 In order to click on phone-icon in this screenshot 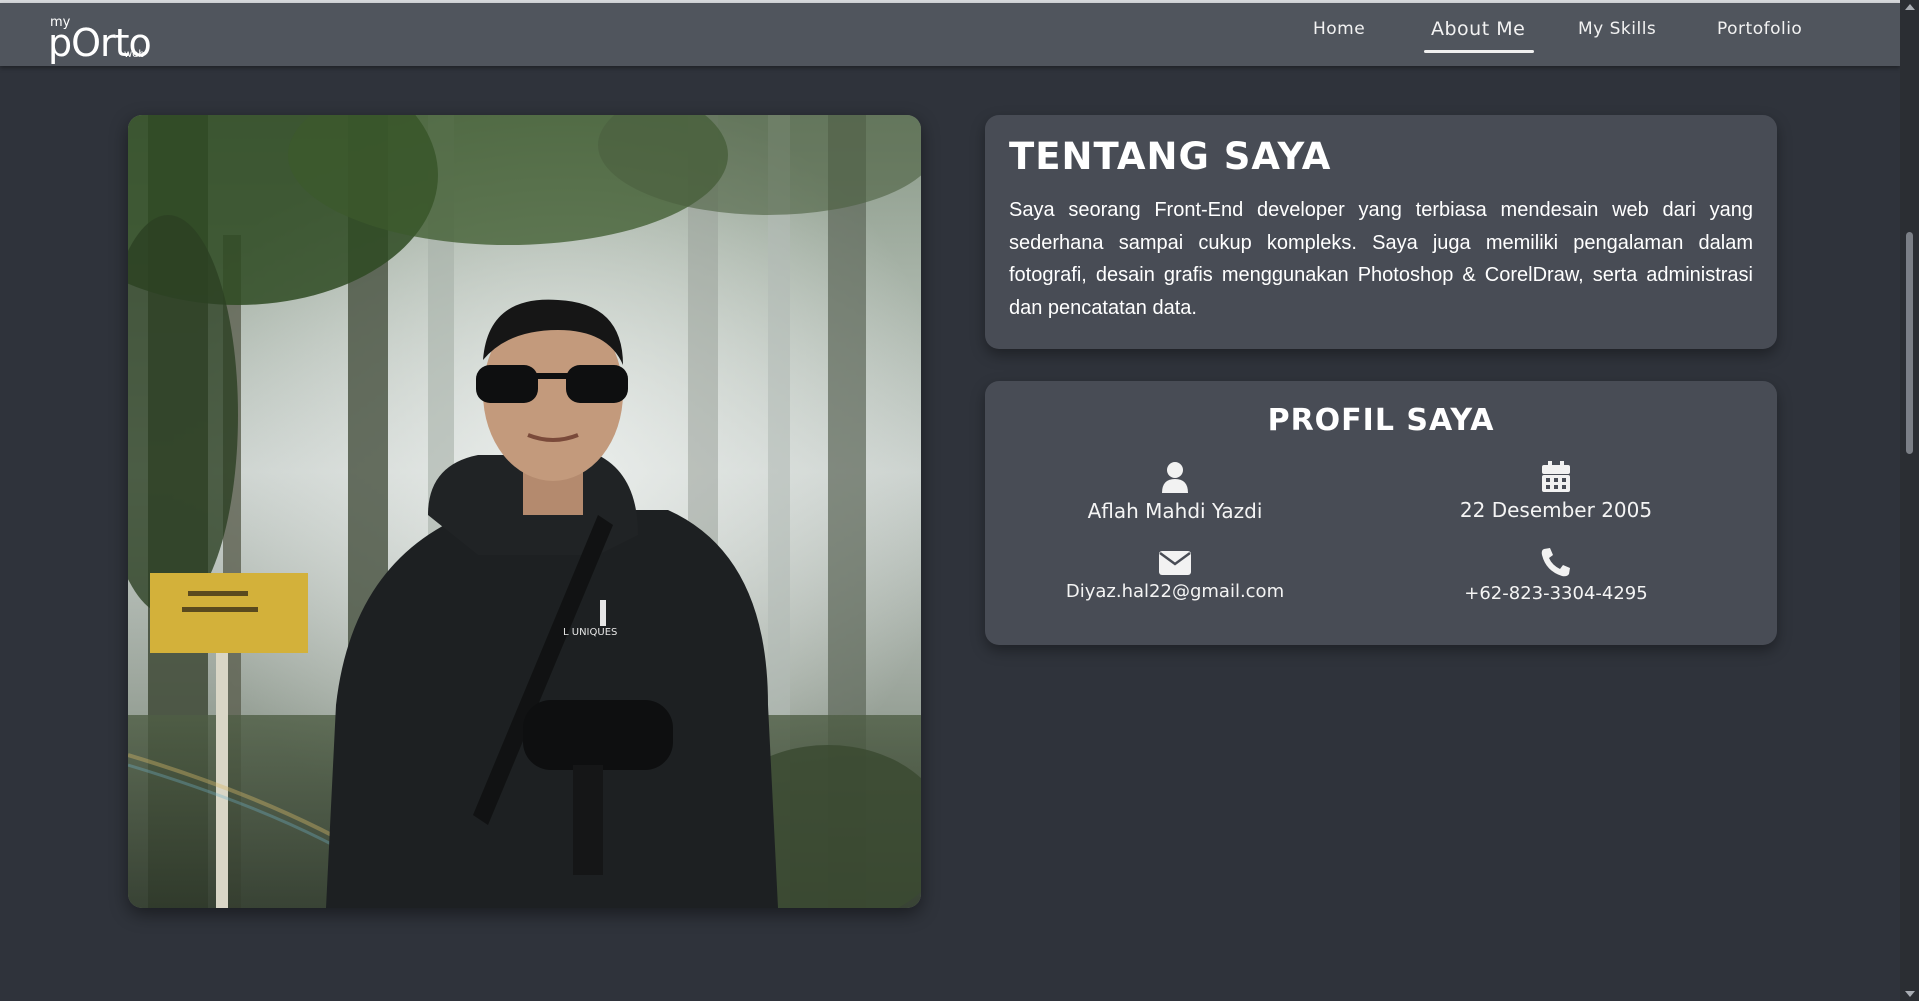, I will do `click(1555, 562)`.